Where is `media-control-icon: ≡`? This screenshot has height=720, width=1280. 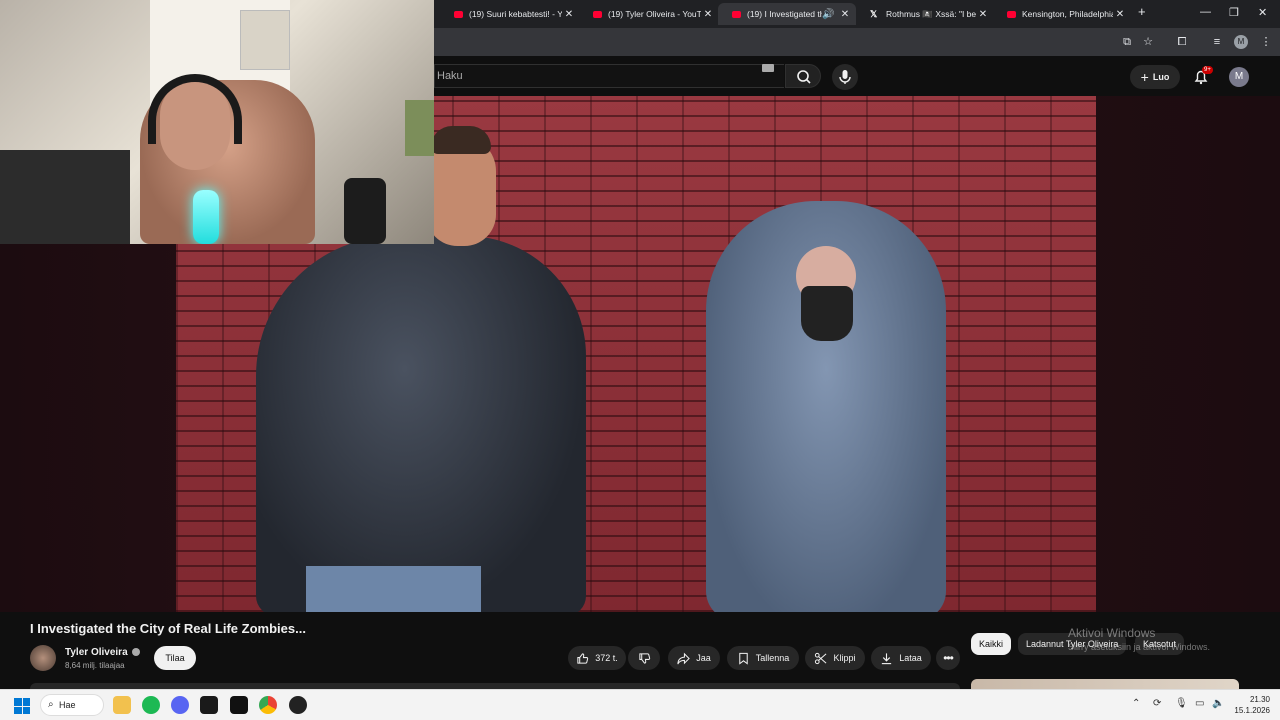
media-control-icon: ≡ is located at coordinates (1217, 42).